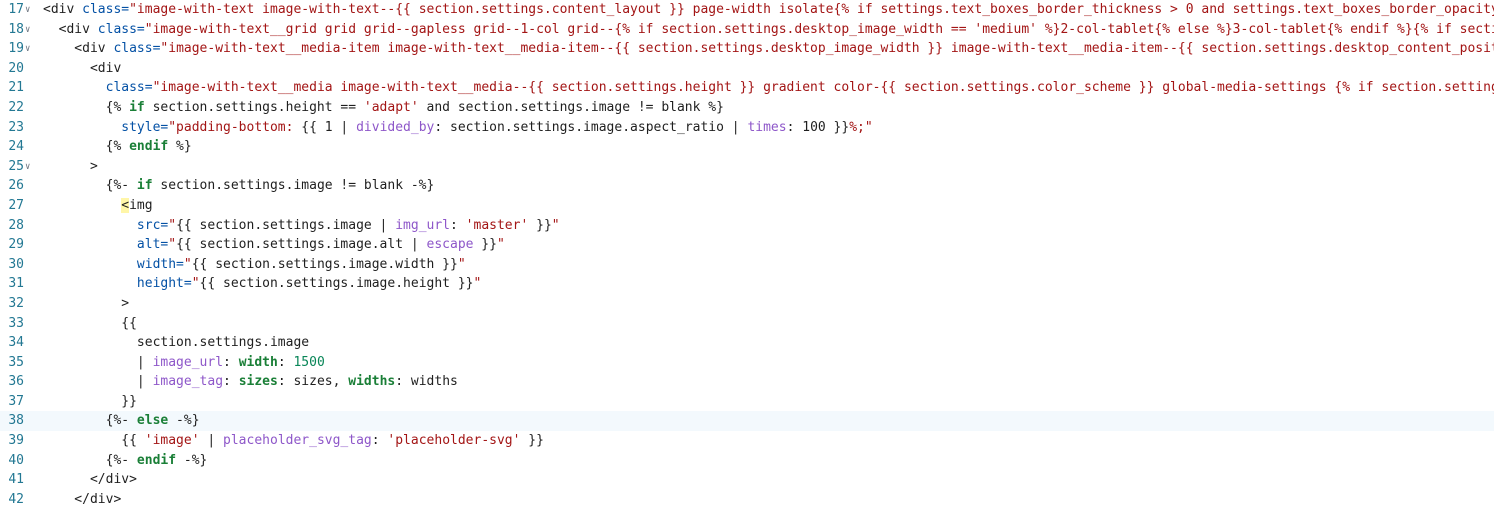 The width and height of the screenshot is (1494, 506). Describe the element at coordinates (117, 147) in the screenshot. I see `code-text: {% endif %}` at that location.